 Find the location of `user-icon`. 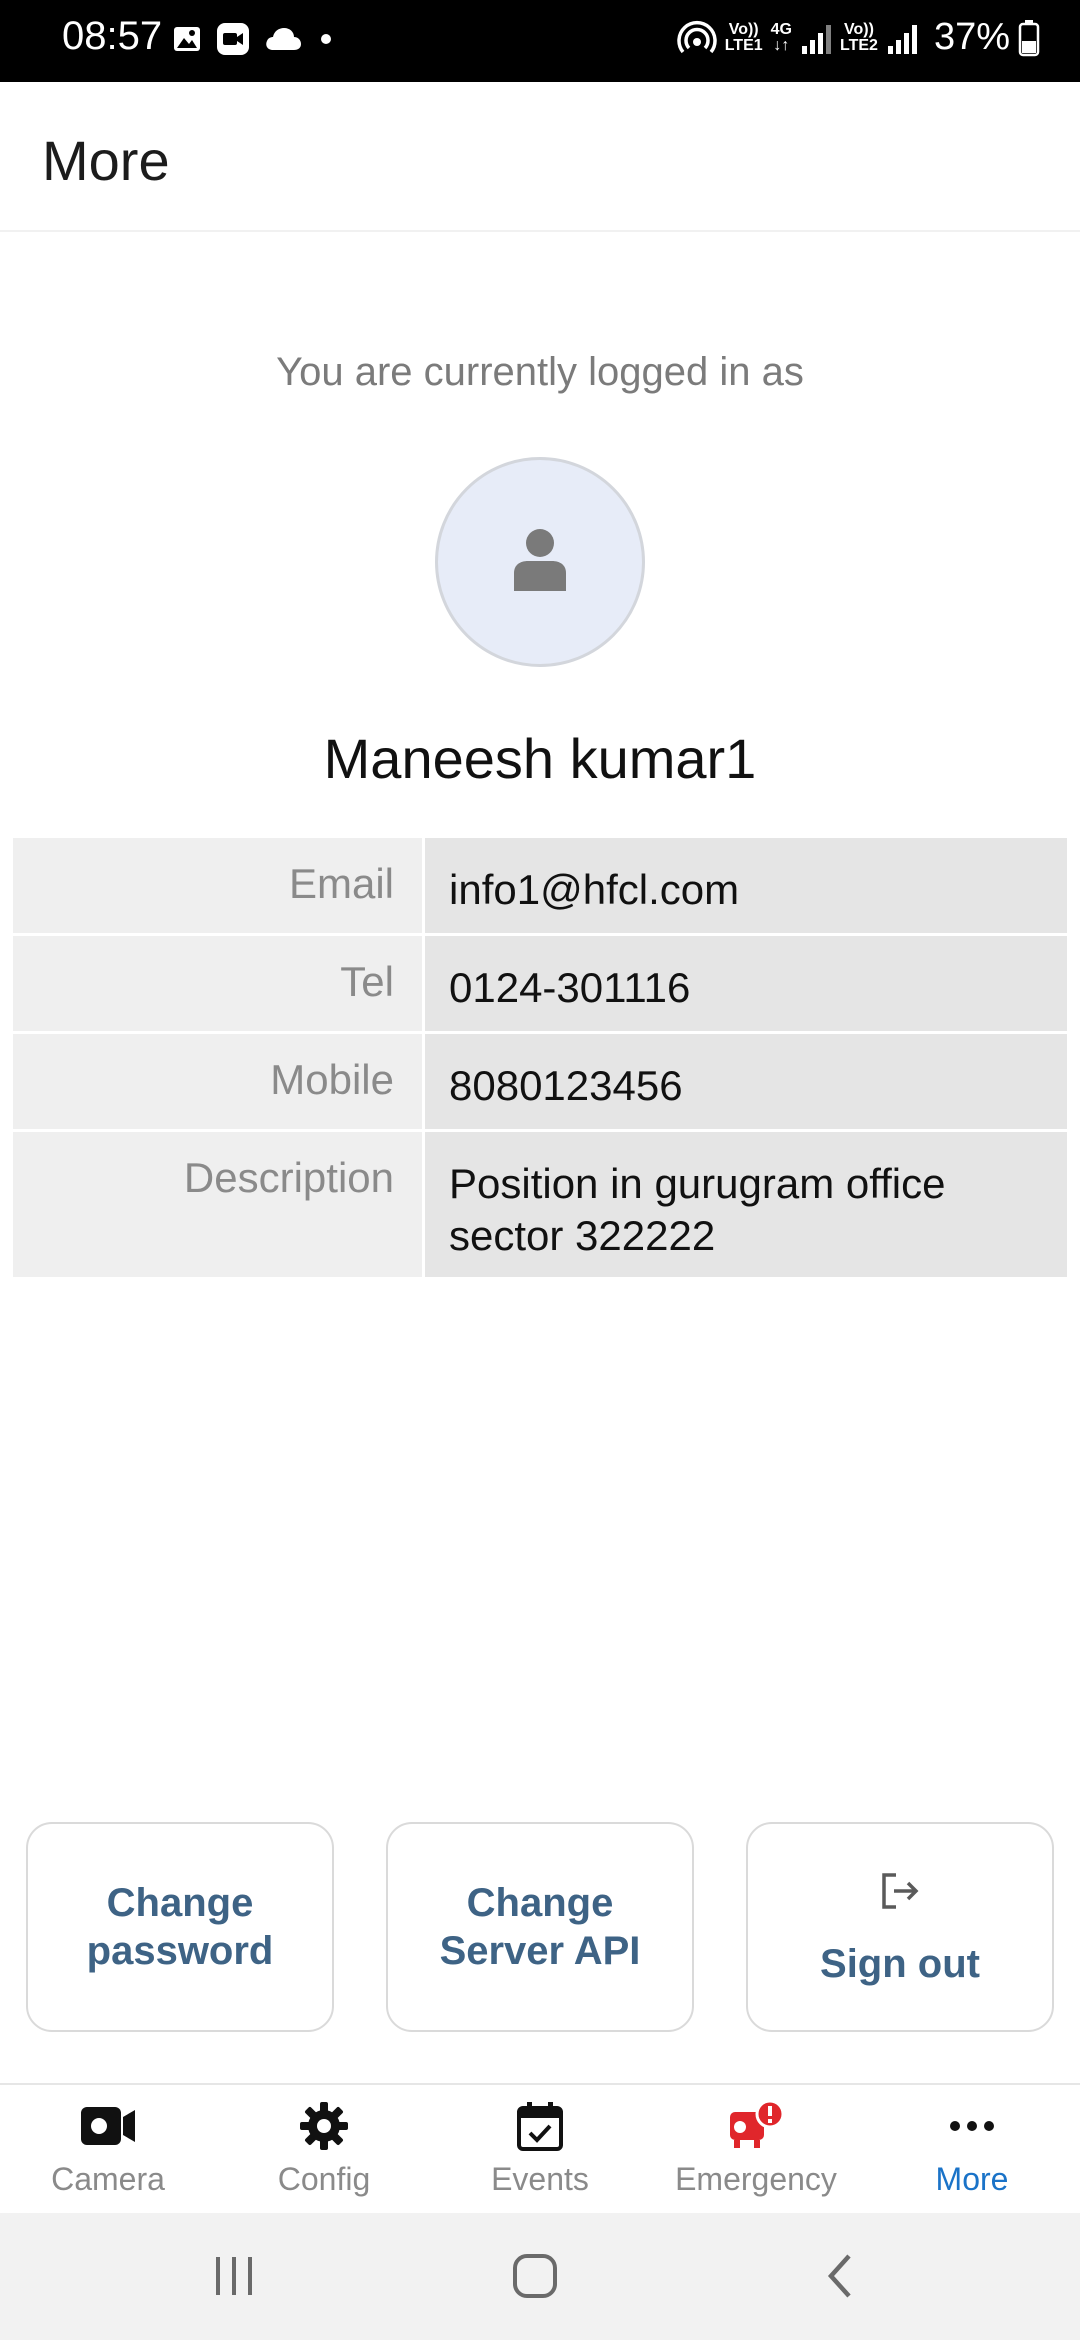

user-icon is located at coordinates (540, 562).